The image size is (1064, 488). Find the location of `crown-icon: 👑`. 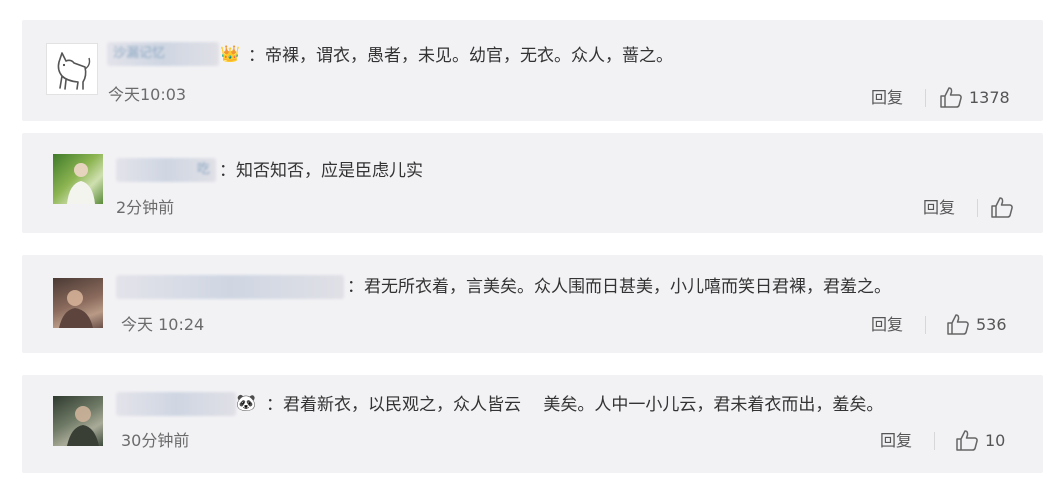

crown-icon: 👑 is located at coordinates (230, 53).